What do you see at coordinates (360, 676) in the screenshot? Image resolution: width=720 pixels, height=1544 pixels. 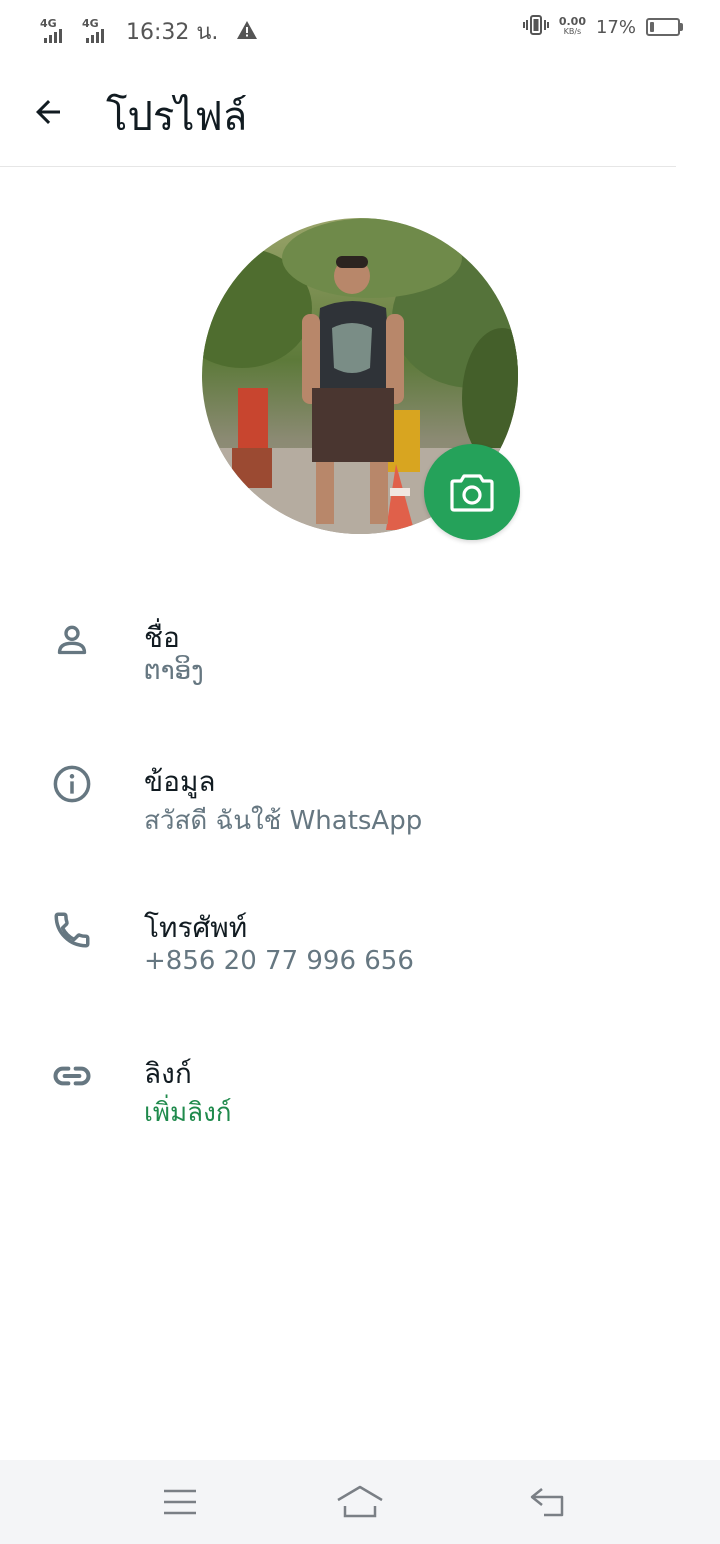 I see `name-row: ชื่อ ຕາອິງ` at bounding box center [360, 676].